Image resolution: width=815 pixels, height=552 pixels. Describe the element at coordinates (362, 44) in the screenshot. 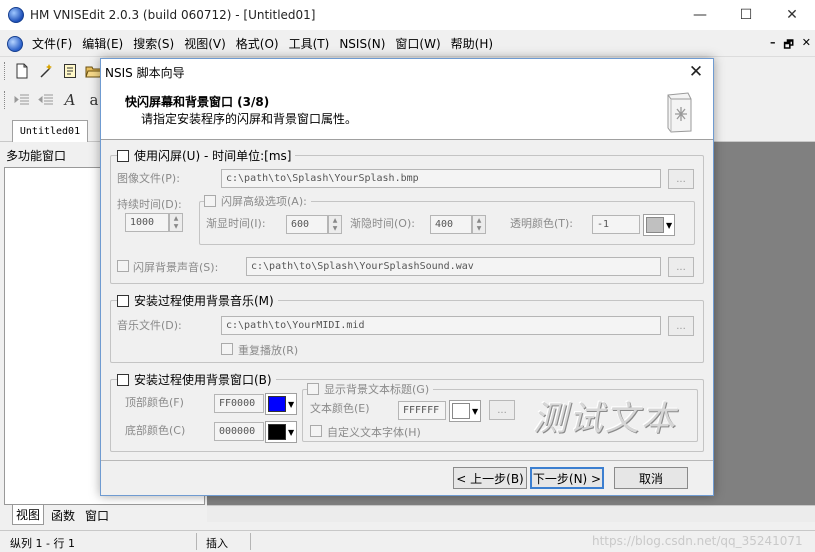

I see `menu-nsis: NSIS(N)` at that location.